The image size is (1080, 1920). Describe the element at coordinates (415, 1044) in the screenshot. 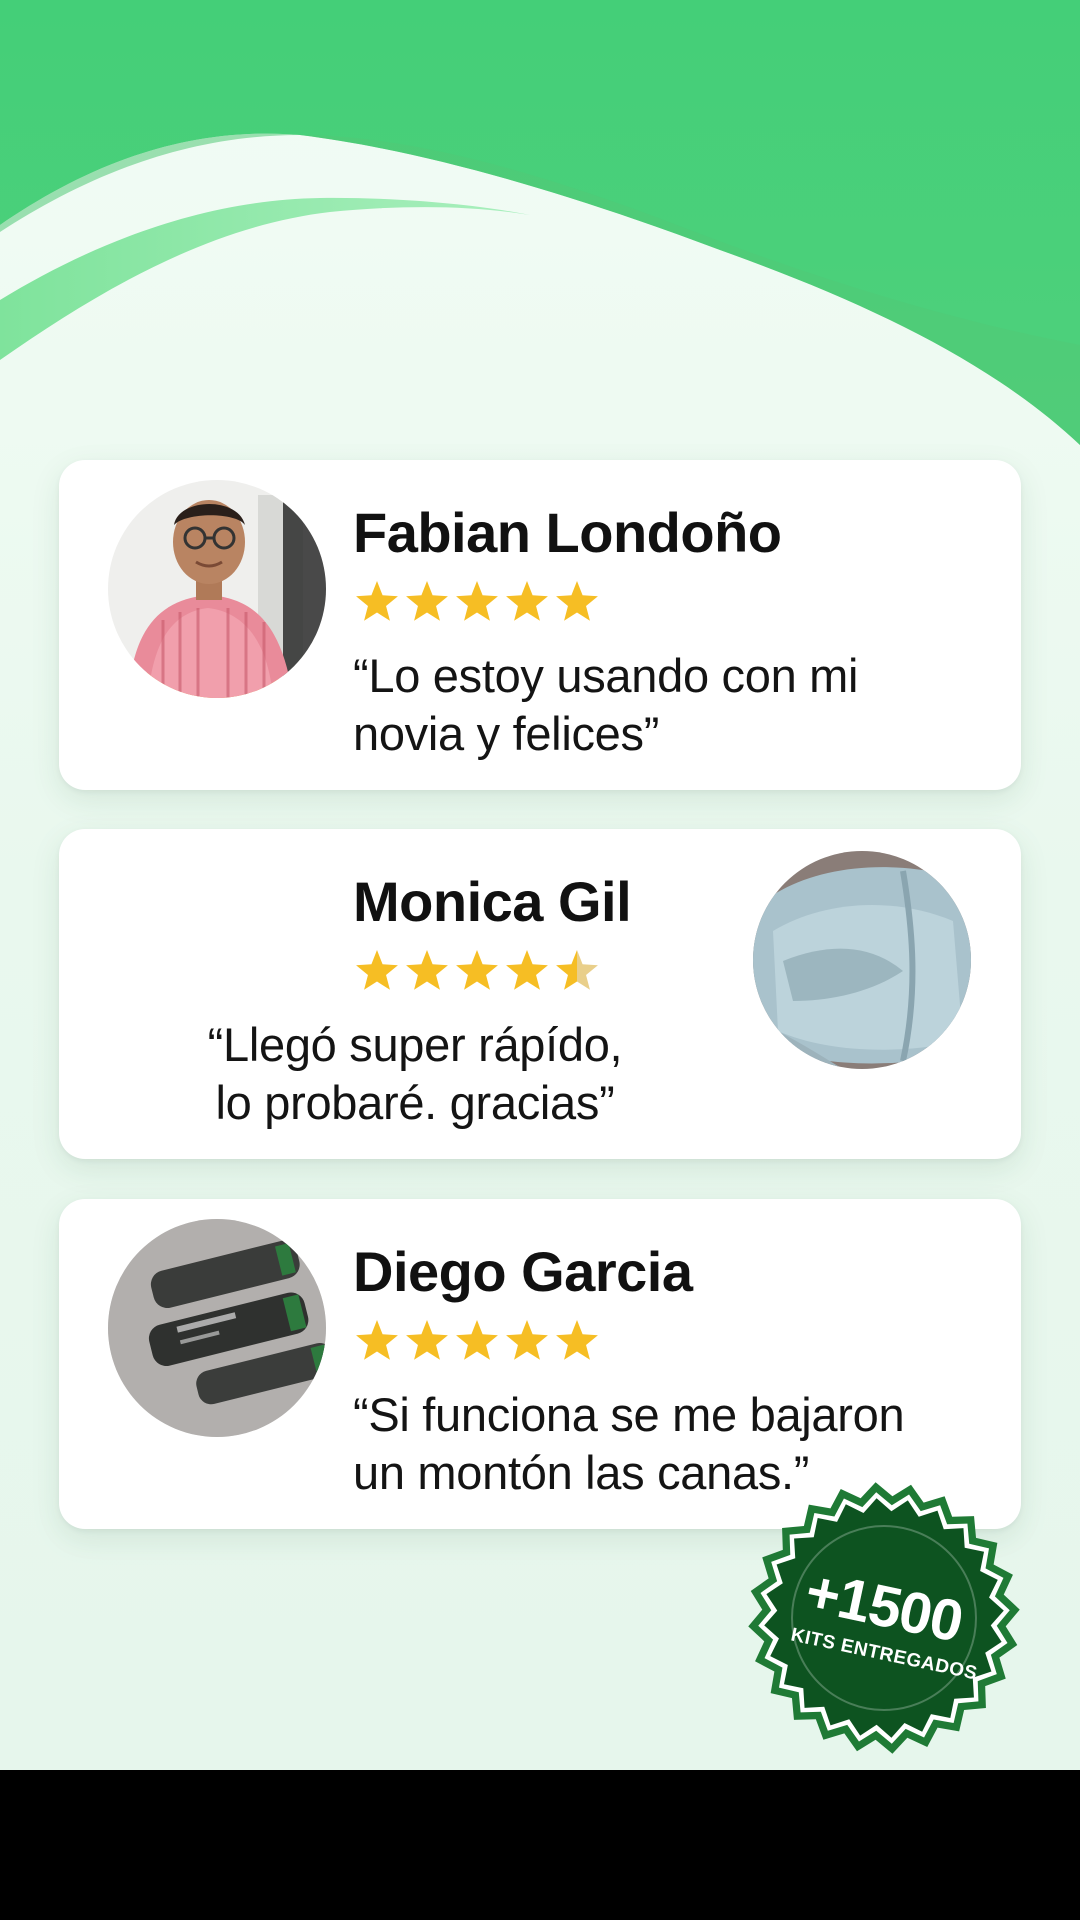

I see `quote-line: “Llegó super rápído,` at that location.